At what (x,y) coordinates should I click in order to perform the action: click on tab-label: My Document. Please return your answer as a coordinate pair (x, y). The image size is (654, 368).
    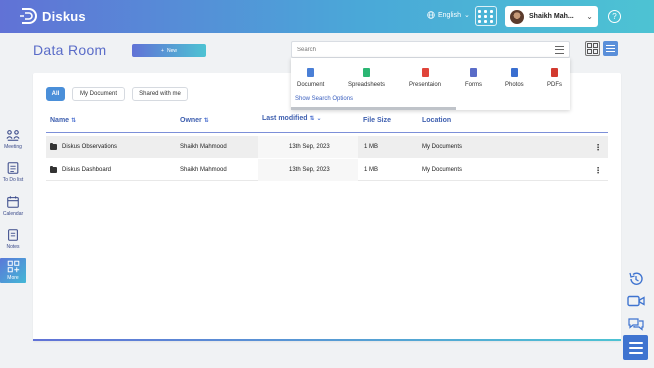
    Looking at the image, I should click on (98, 94).